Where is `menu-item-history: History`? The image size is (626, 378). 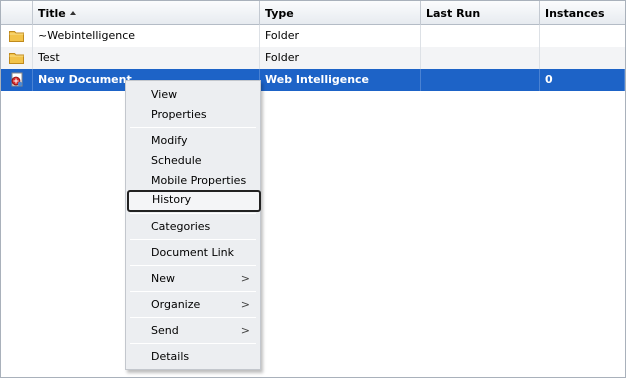 menu-item-history: History is located at coordinates (194, 201).